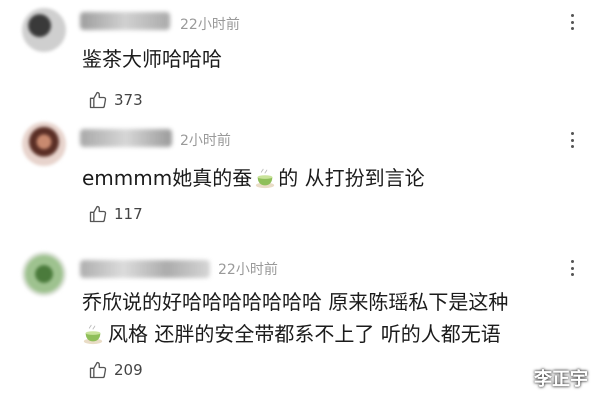  Describe the element at coordinates (304, 334) in the screenshot. I see `comment-text-part: 风格 还胖的安全带都系不上了 听的人都无语` at that location.